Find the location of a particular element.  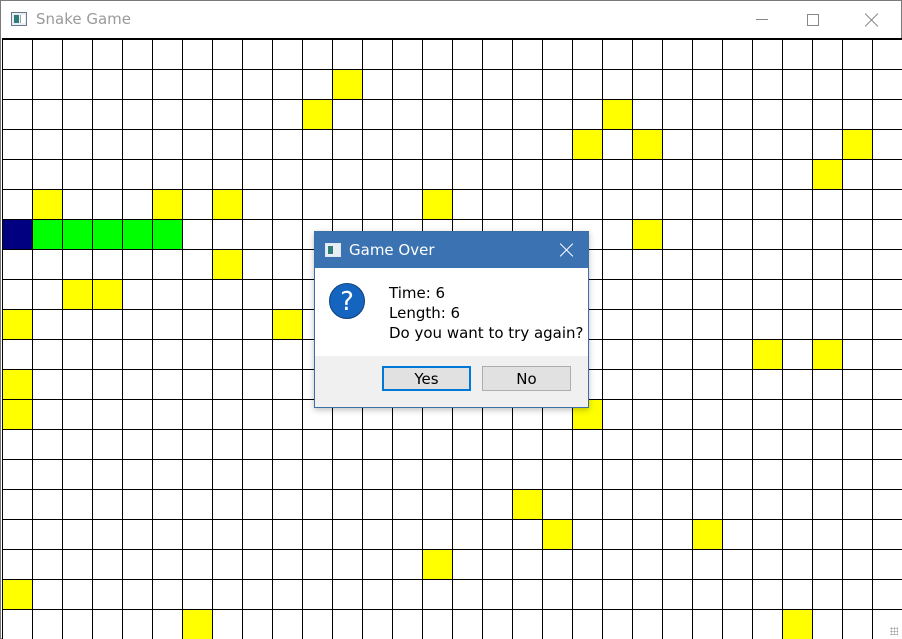

title-bar: Snake Game is located at coordinates (451, 19).